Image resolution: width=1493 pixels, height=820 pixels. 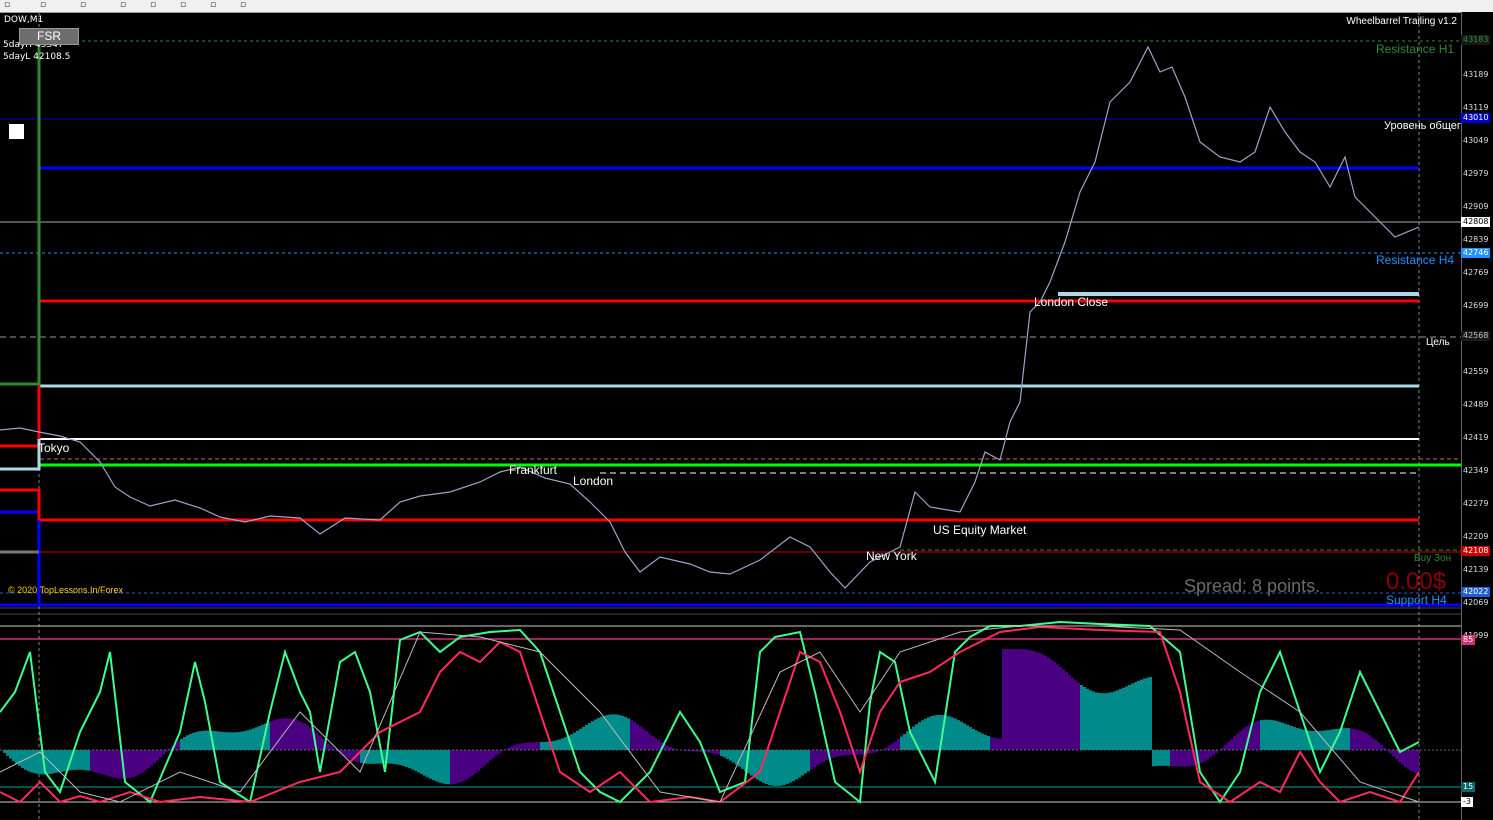 I want to click on price-tick-label: 42559, so click(x=1476, y=371).